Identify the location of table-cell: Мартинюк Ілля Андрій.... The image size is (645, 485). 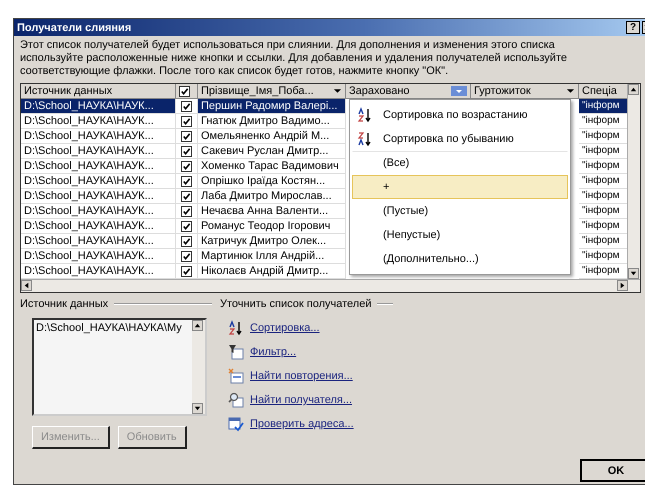
(272, 256).